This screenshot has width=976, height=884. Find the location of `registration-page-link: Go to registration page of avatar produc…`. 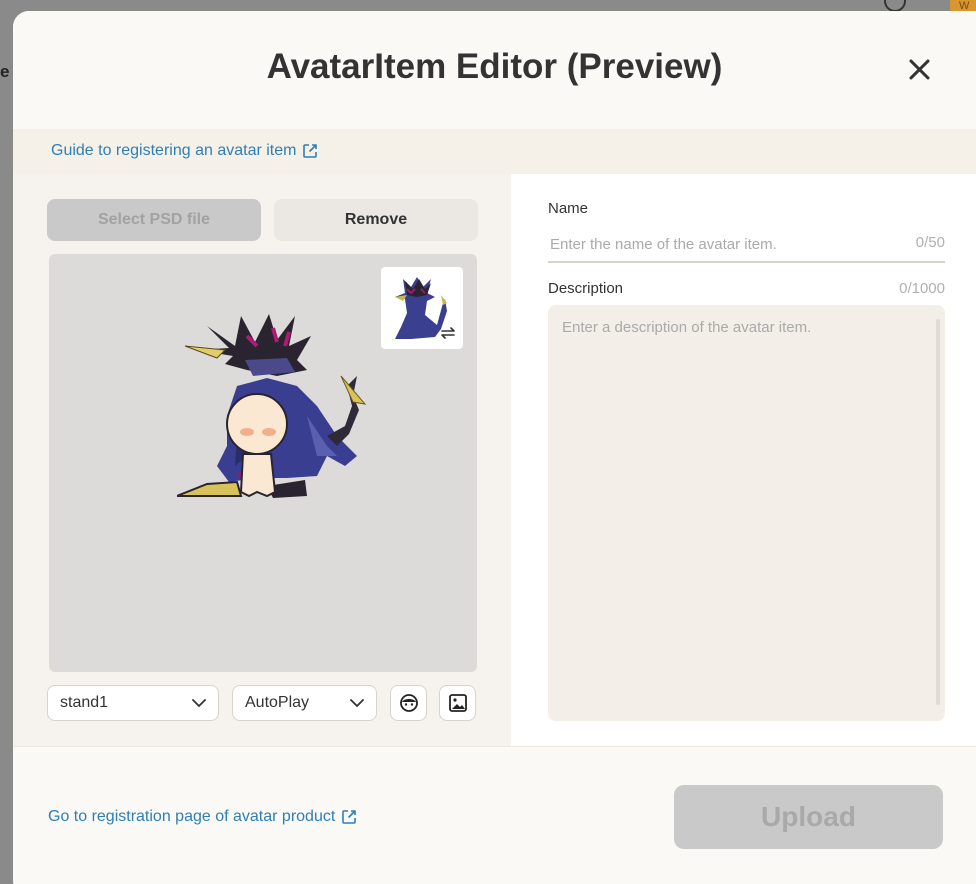

registration-page-link: Go to registration page of avatar produc… is located at coordinates (202, 817).